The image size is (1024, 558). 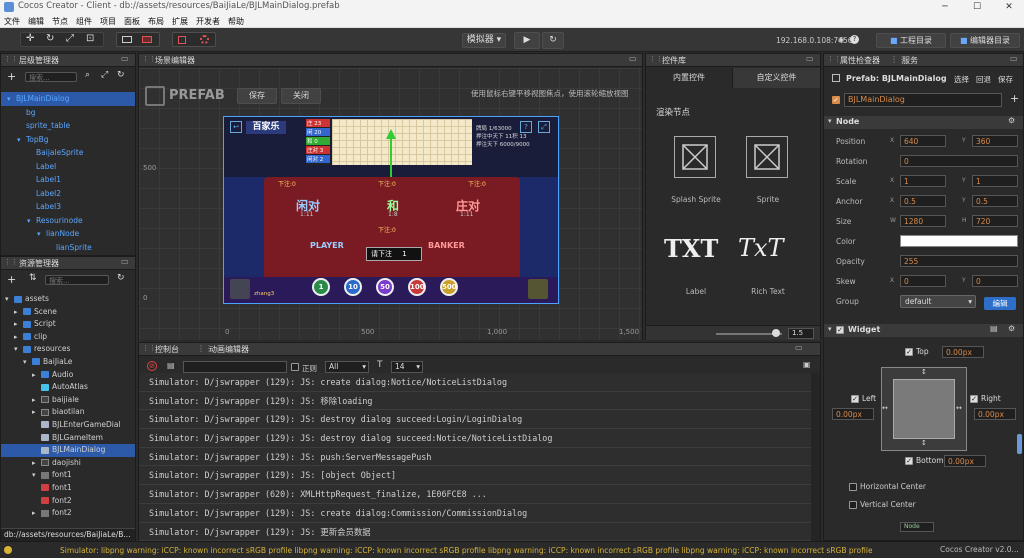 I want to click on simulator-select: 模拟器 ▾, so click(x=484, y=40).